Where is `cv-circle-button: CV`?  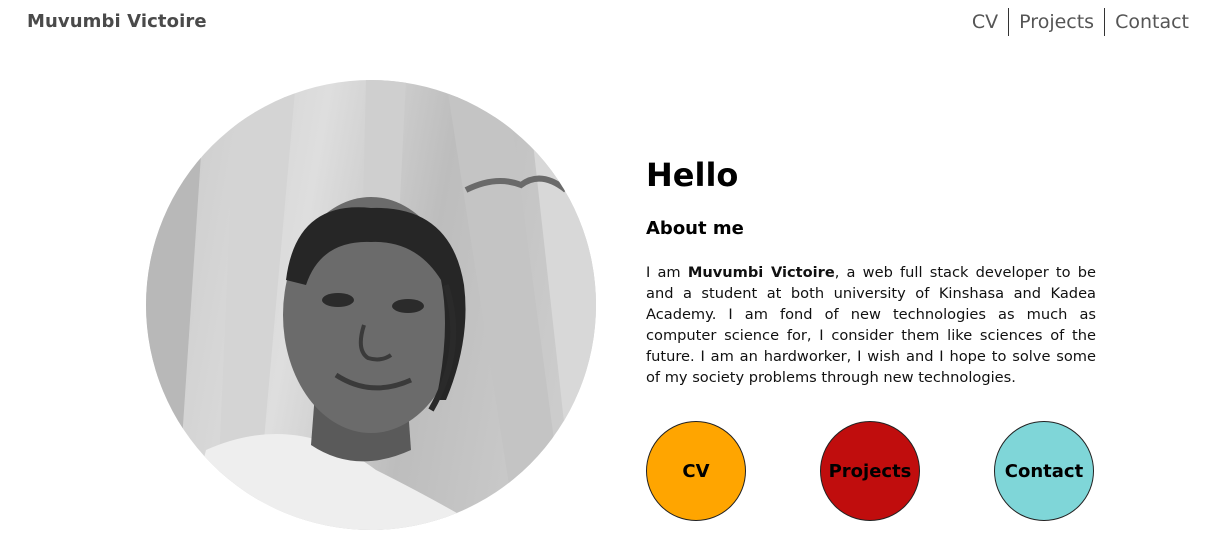 cv-circle-button: CV is located at coordinates (696, 471).